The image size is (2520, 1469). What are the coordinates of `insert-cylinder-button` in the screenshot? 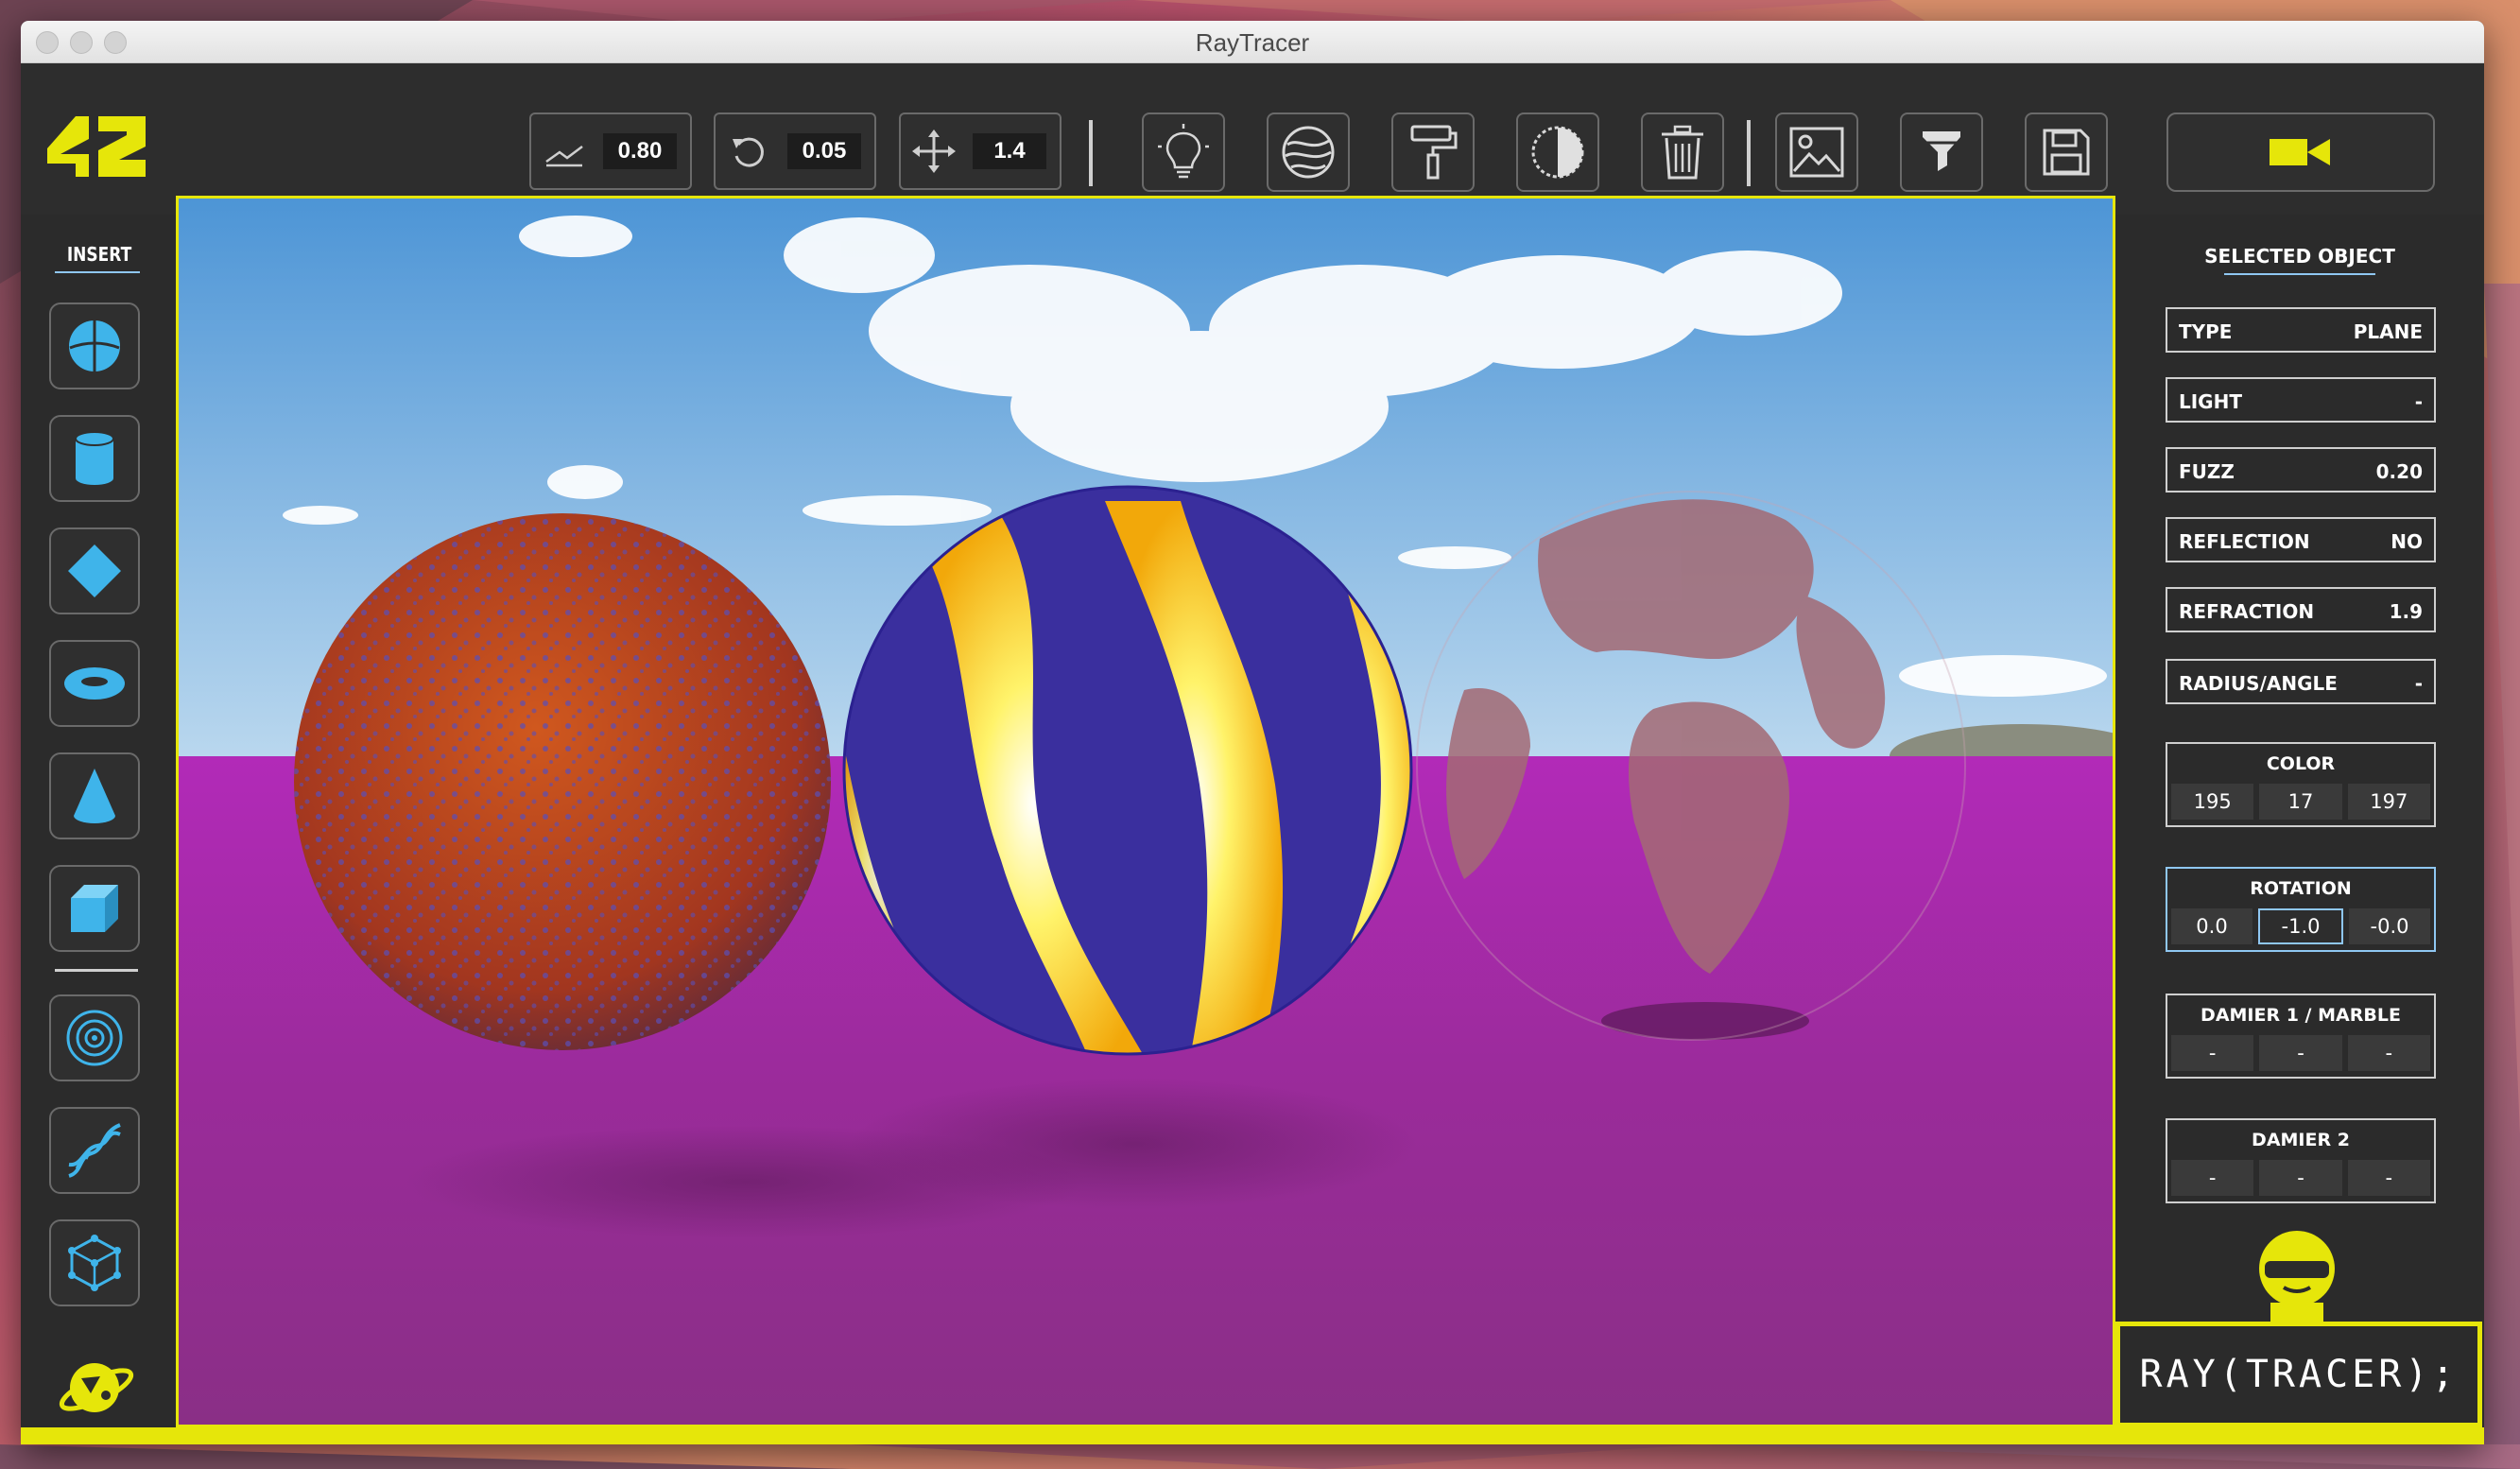 It's located at (94, 458).